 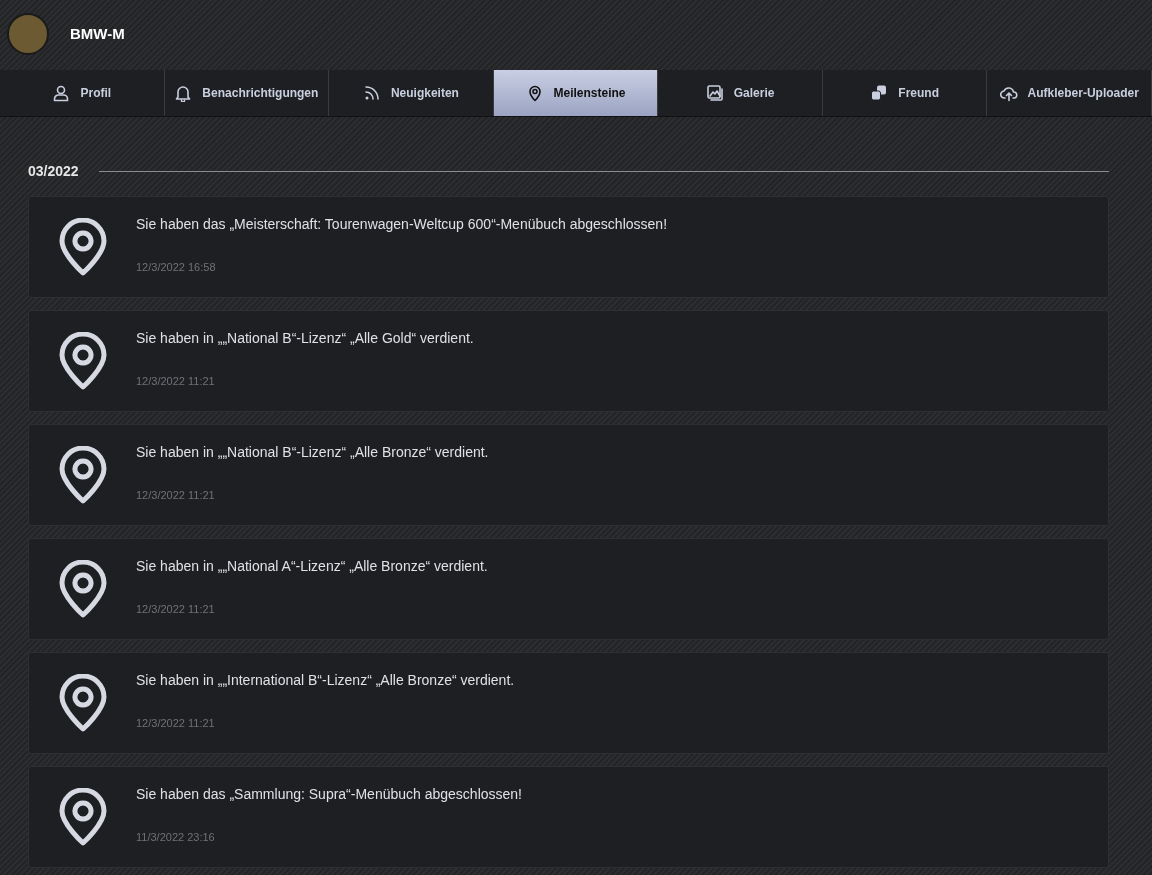 What do you see at coordinates (305, 338) in the screenshot?
I see `milestone-text: Sie haben in „„National B“-Lizenz“ „Alle Gold“ verdient.` at bounding box center [305, 338].